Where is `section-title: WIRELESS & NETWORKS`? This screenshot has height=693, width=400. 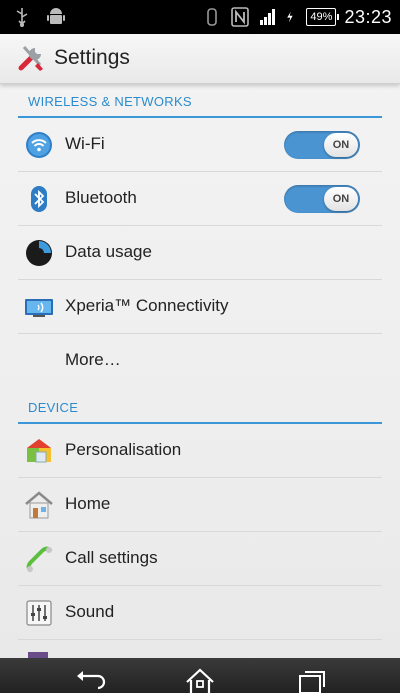 section-title: WIRELESS & NETWORKS is located at coordinates (110, 101).